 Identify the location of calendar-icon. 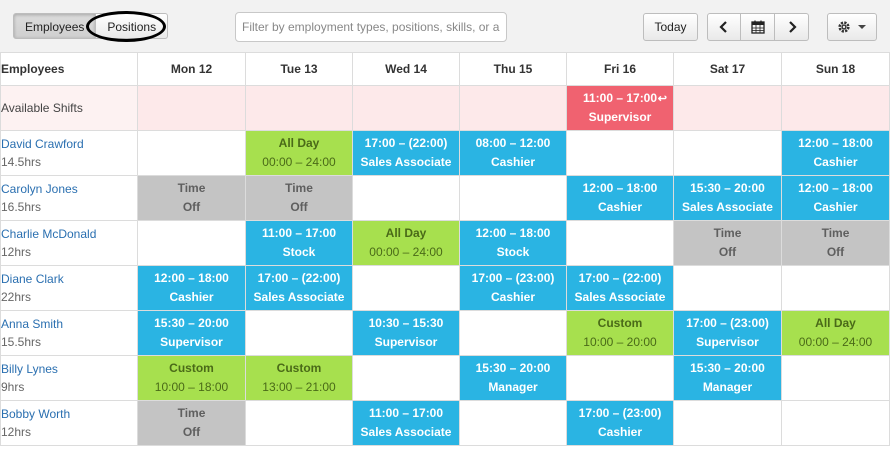
(757, 27).